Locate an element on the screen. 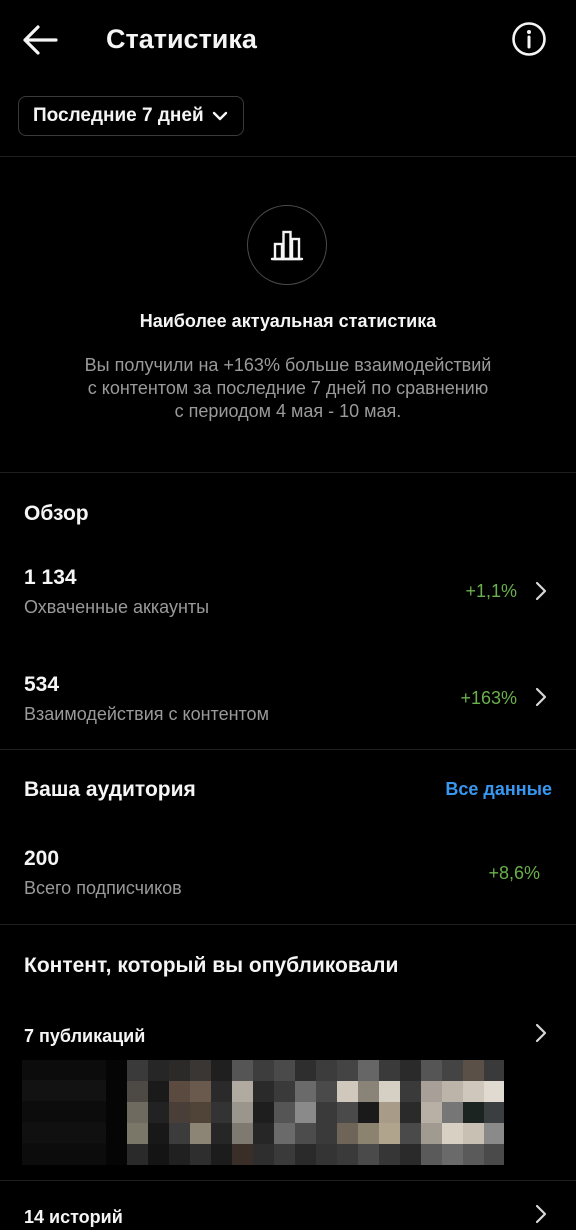 Image resolution: width=576 pixels, height=1230 pixels. arrow-left-icon is located at coordinates (40, 40).